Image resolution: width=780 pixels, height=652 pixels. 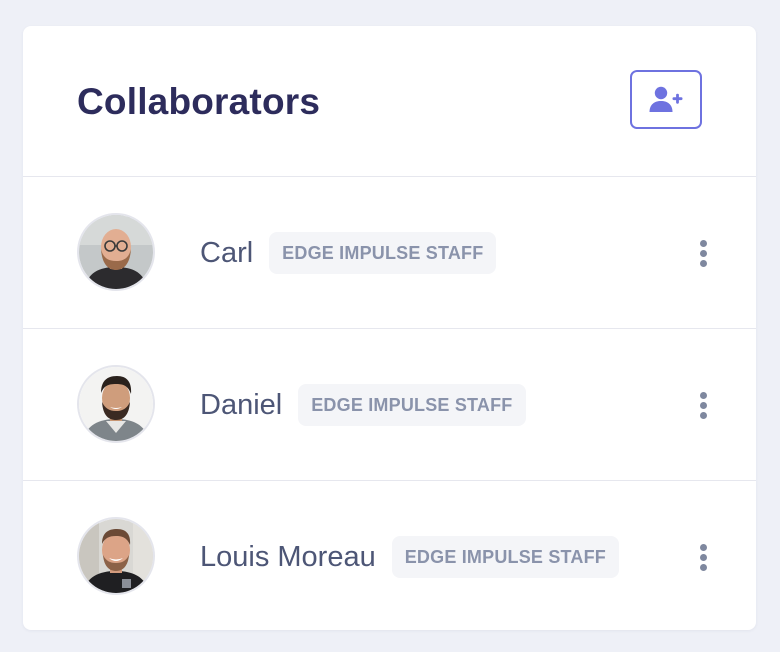 What do you see at coordinates (199, 101) in the screenshot?
I see `card-title: Collaborators` at bounding box center [199, 101].